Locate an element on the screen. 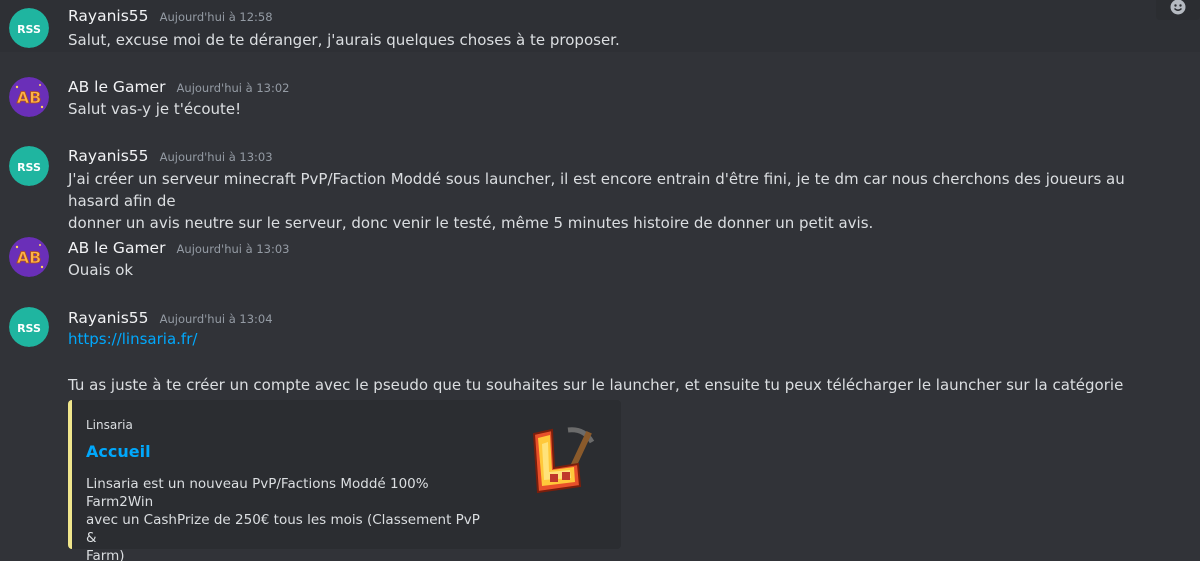  add-reaction-button is located at coordinates (1178, 10).